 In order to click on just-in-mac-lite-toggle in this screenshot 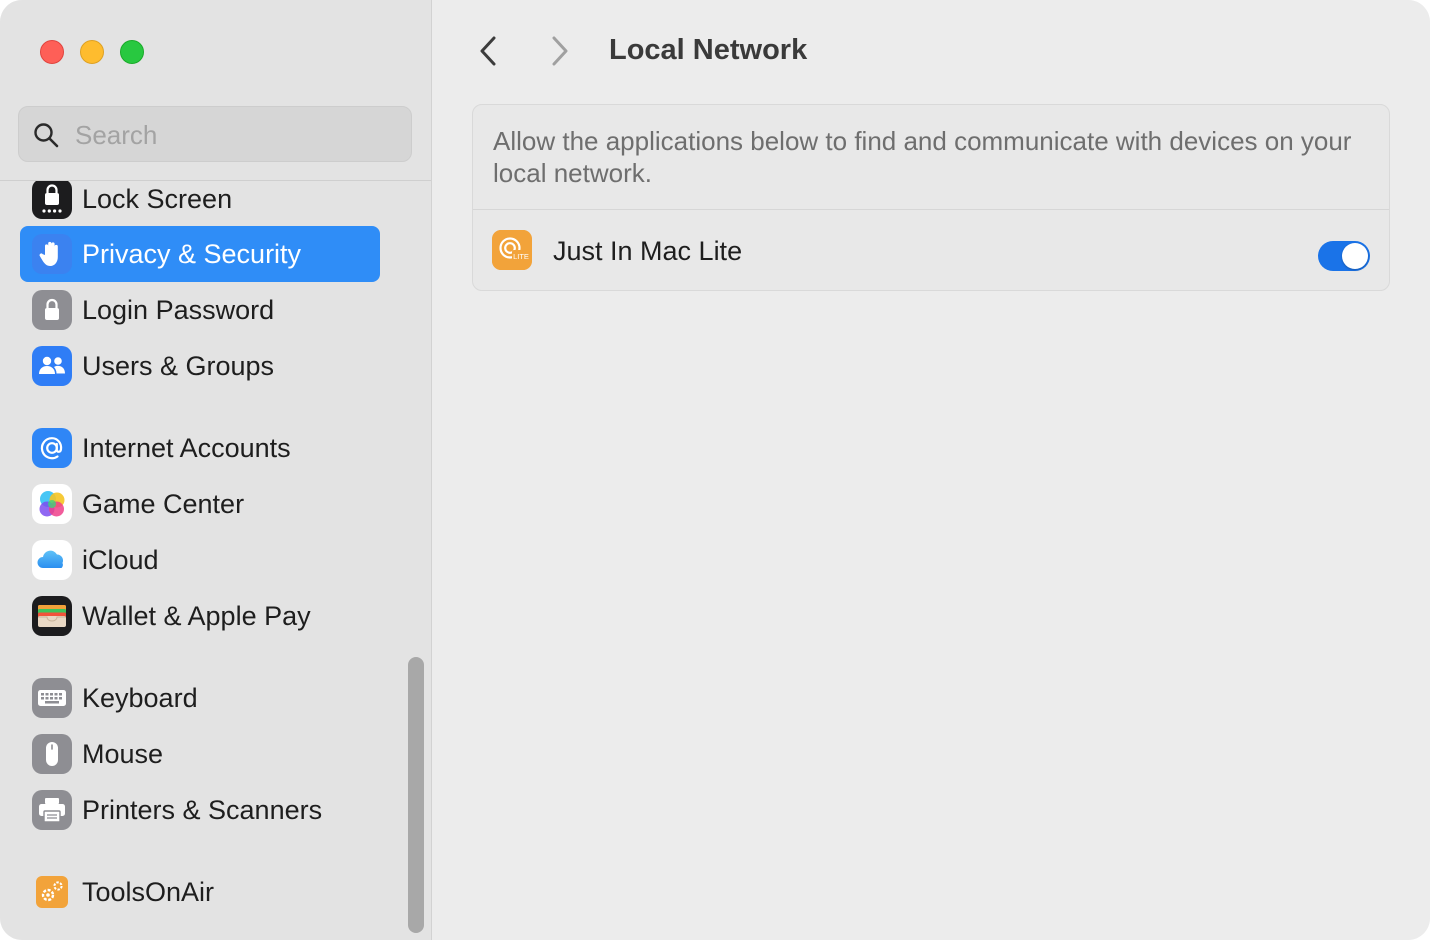, I will do `click(1344, 256)`.